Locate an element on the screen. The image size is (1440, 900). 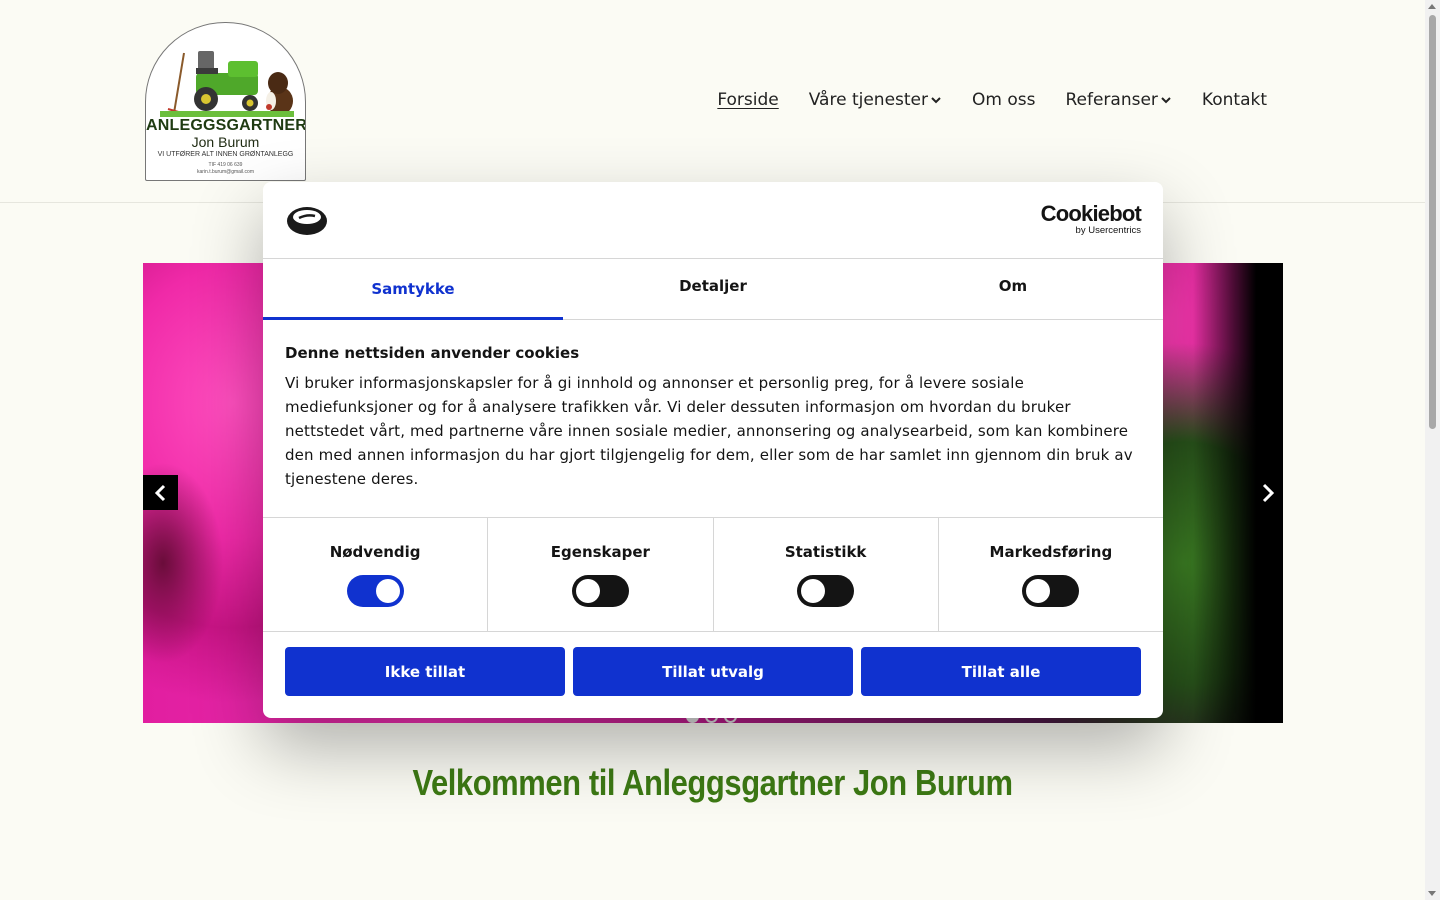
allow-all-button: Tillat alle is located at coordinates (1001, 671).